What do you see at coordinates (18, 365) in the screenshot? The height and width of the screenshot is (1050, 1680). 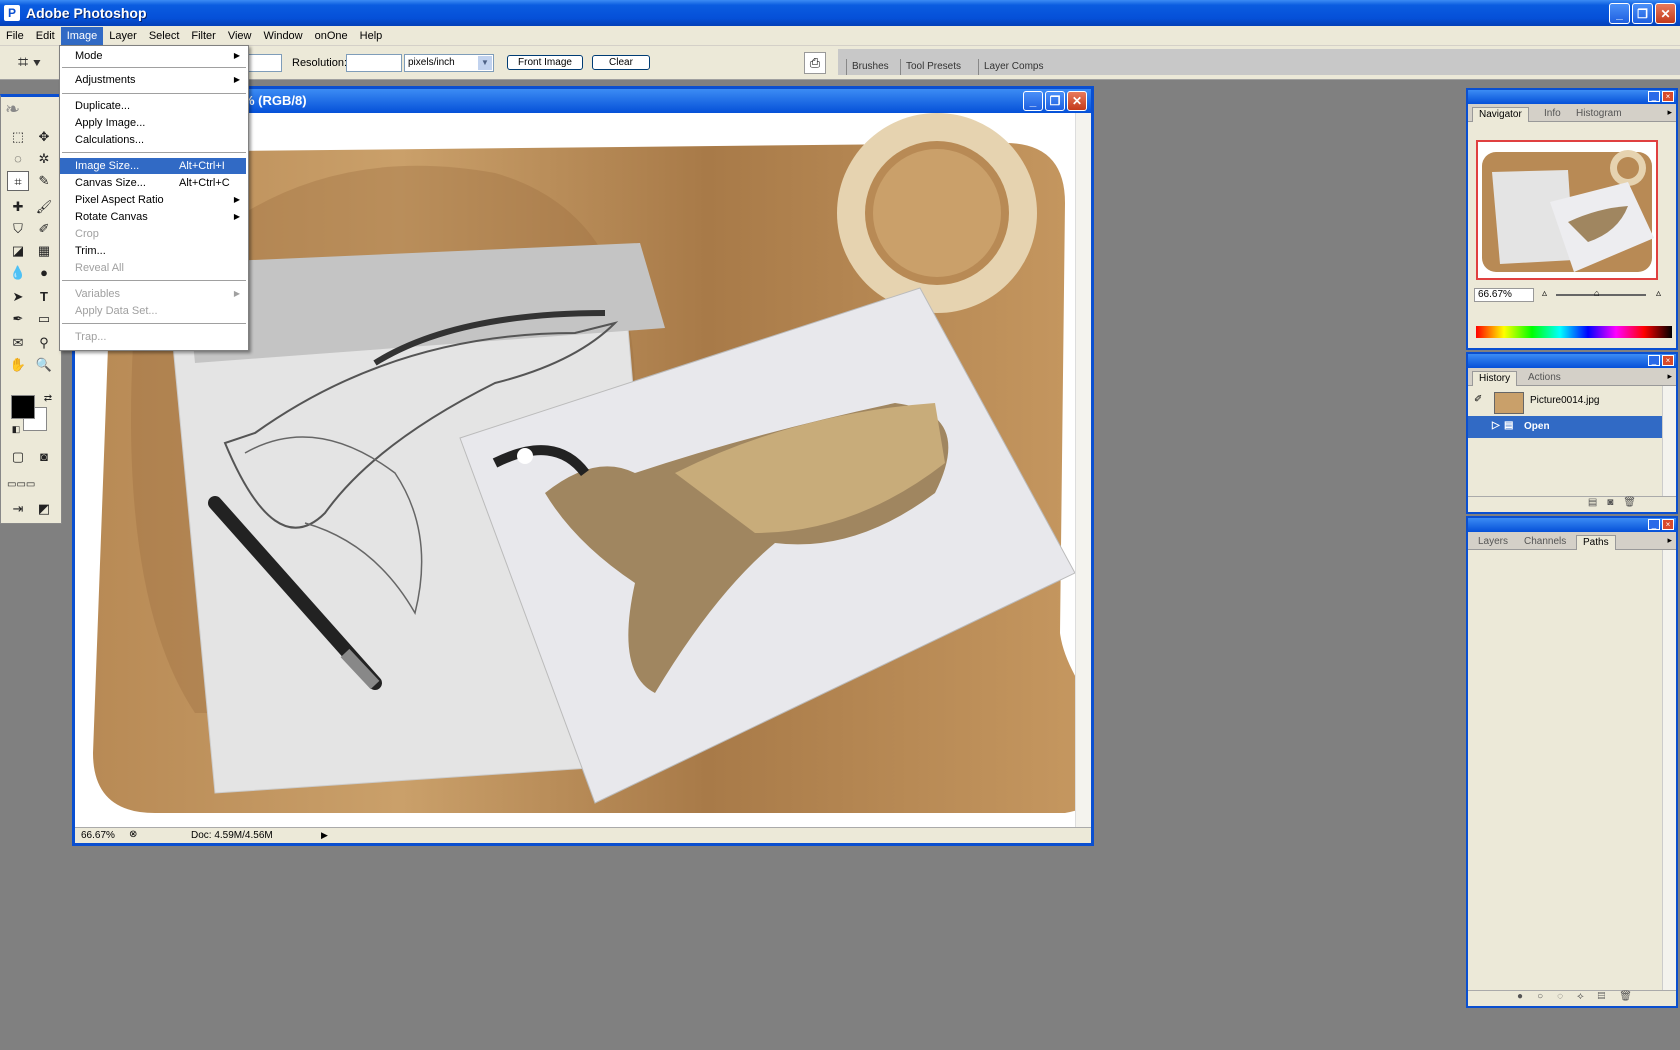 I see `hand-tool-icon: ✋` at bounding box center [18, 365].